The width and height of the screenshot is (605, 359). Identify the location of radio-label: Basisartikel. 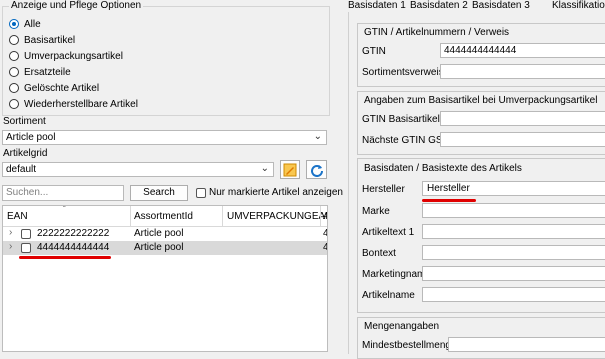
(50, 40).